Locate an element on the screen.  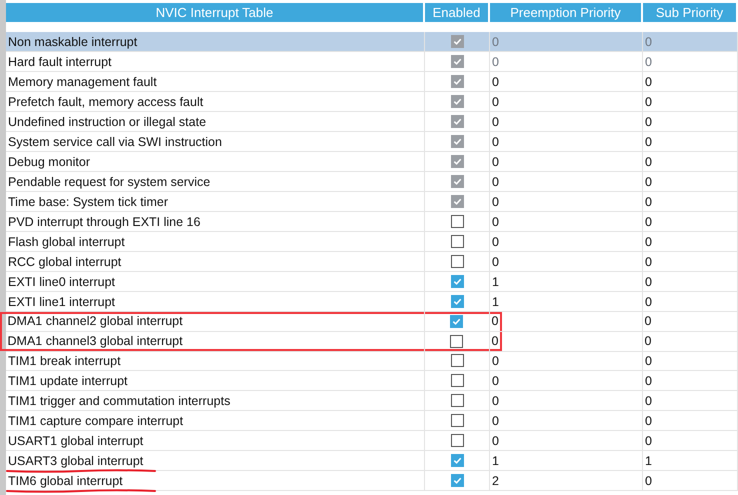
table-row: TIM1 capture compare interrupt 0 0 is located at coordinates (372, 421).